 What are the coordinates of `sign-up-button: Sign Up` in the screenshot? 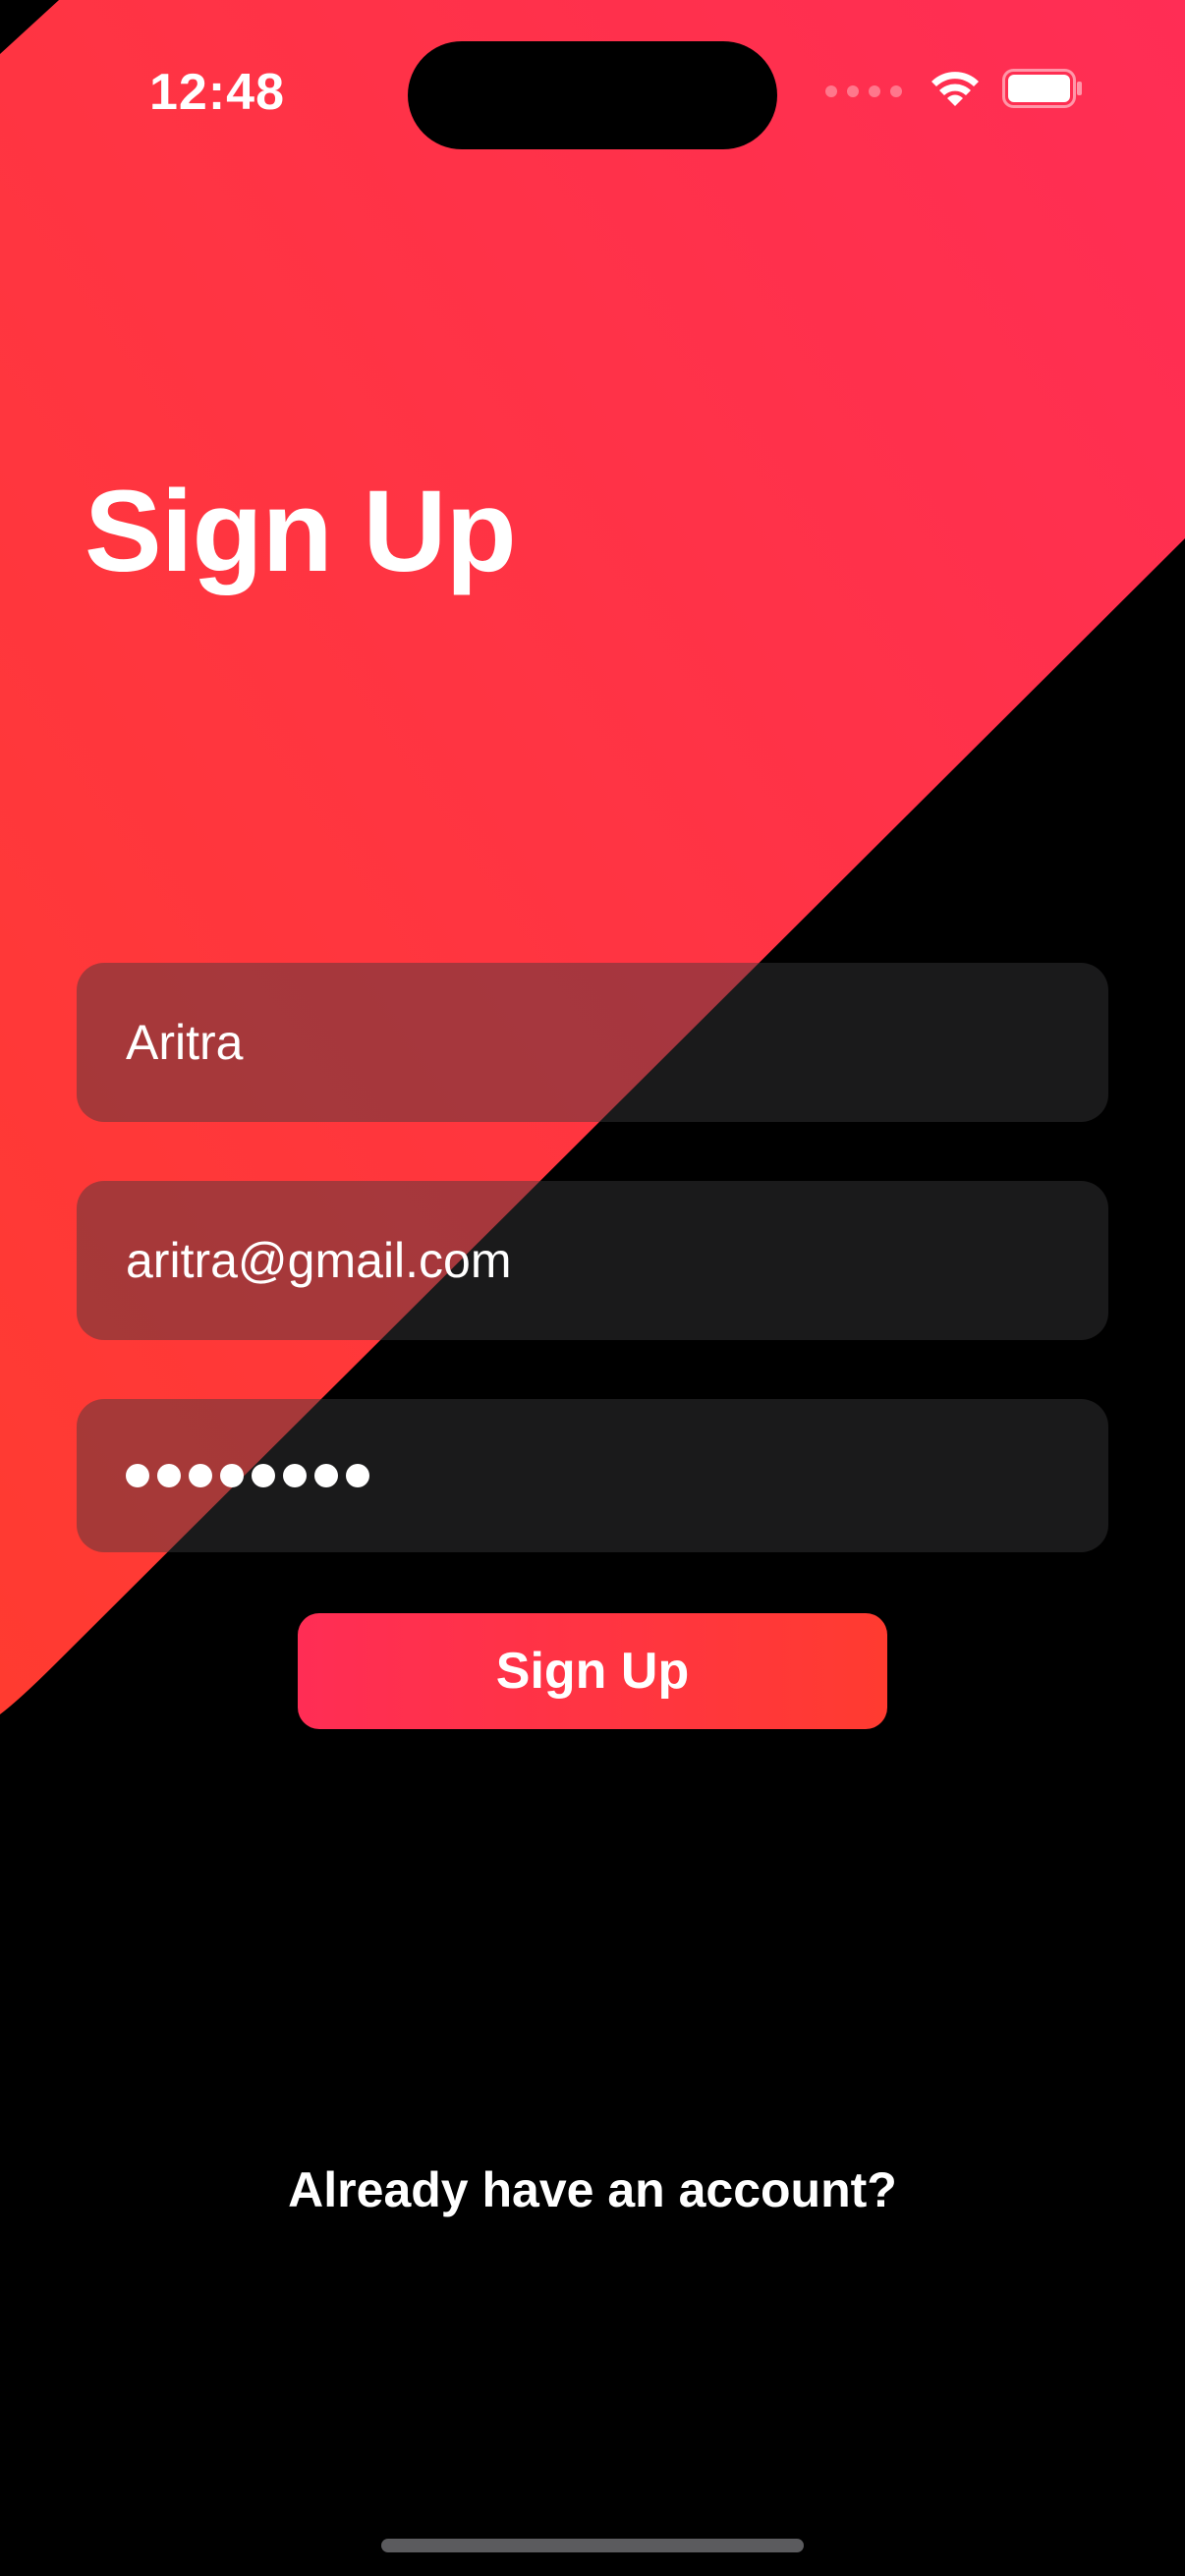 It's located at (592, 1671).